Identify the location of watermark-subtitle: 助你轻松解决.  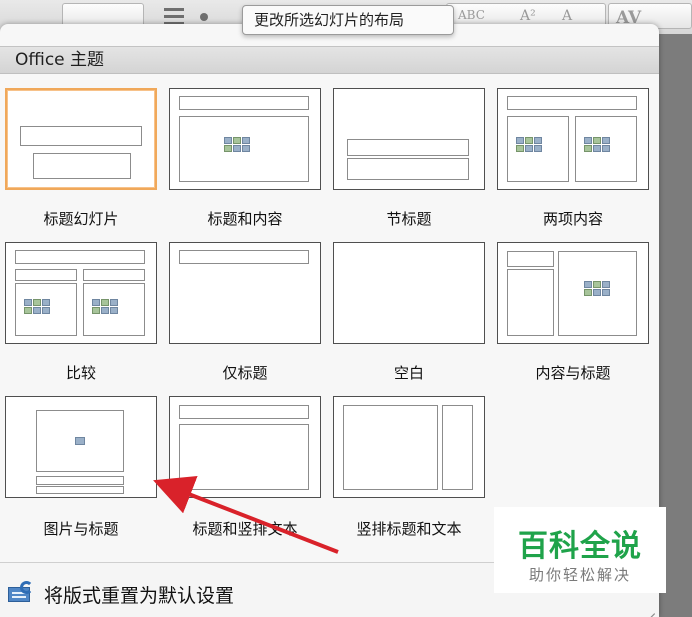
(579, 575).